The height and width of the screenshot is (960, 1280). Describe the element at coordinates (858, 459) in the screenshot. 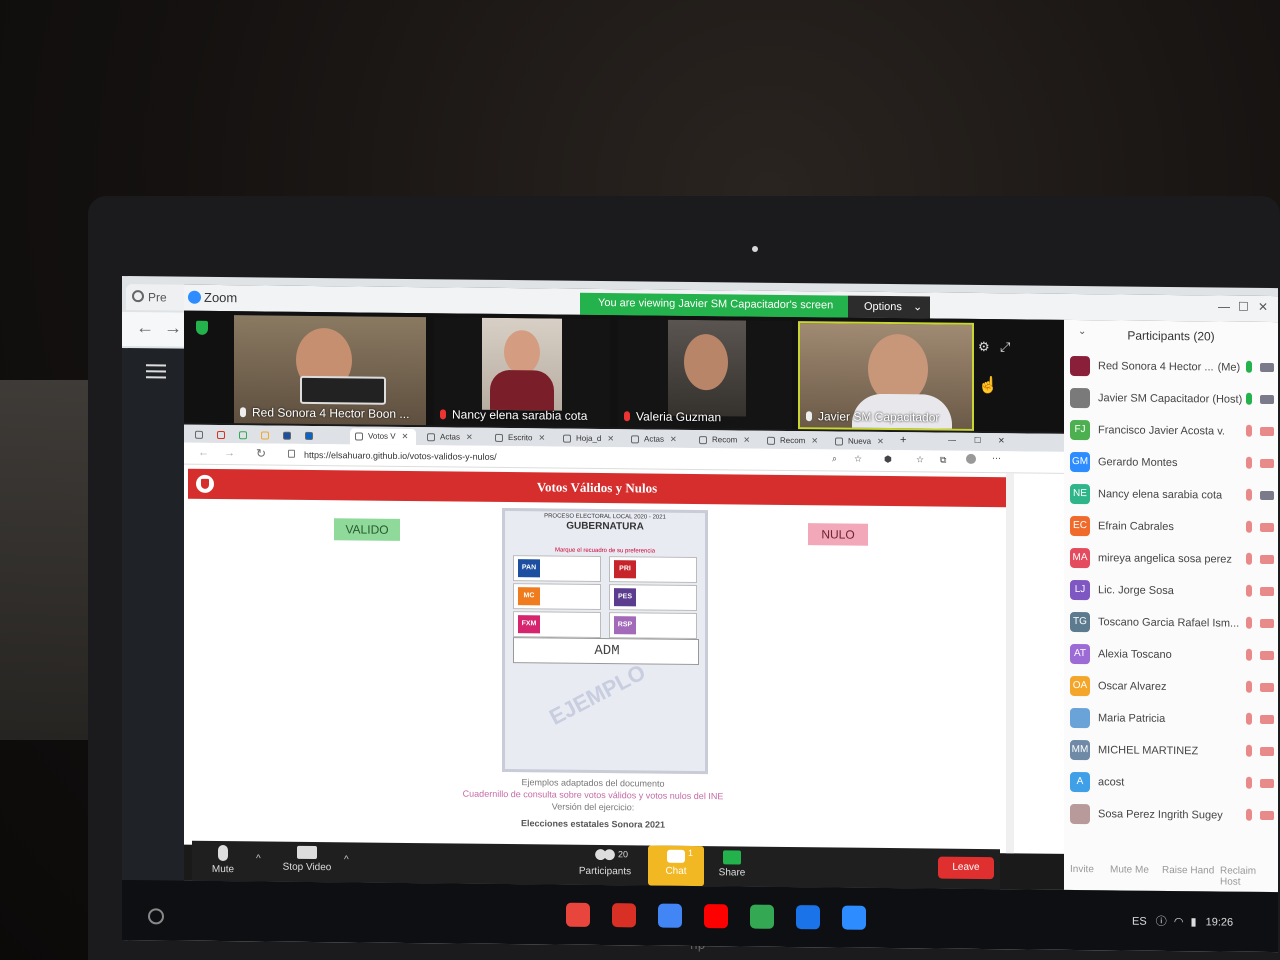

I see `star-icon: ☆` at that location.